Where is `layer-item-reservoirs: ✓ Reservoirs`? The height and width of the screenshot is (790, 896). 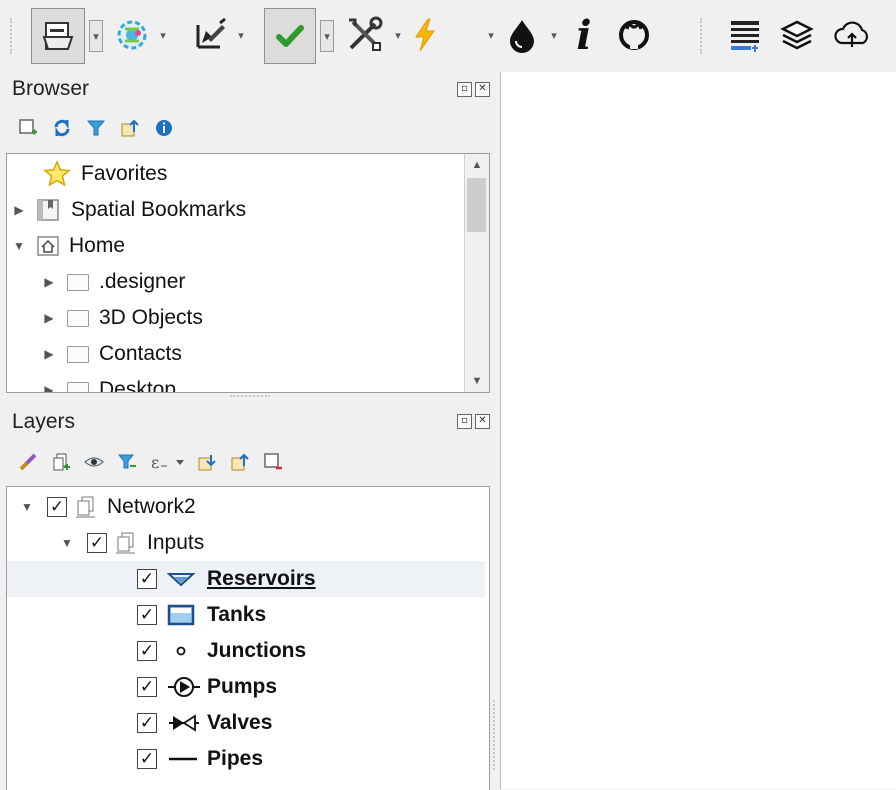
layer-item-reservoirs: ✓ Reservoirs is located at coordinates (226, 579).